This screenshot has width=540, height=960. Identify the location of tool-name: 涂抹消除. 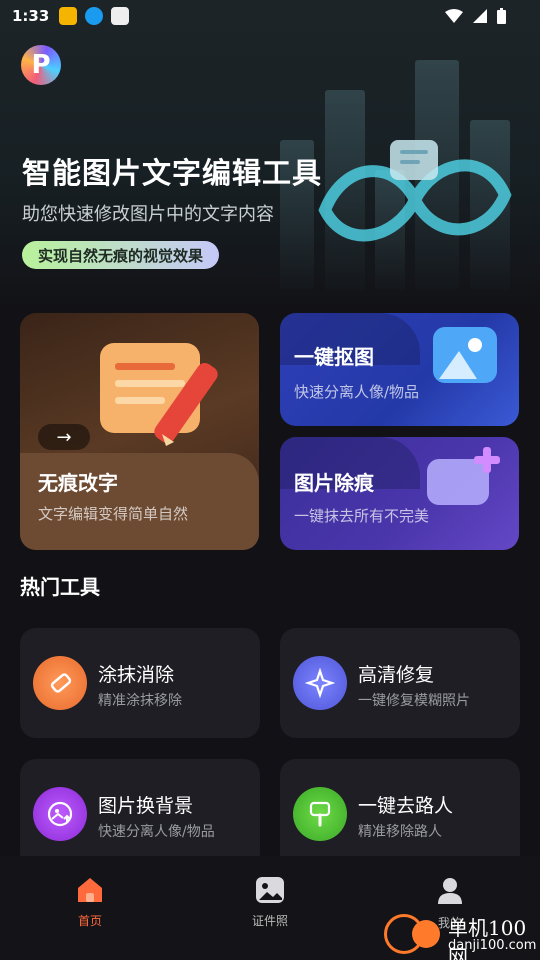
(136, 675).